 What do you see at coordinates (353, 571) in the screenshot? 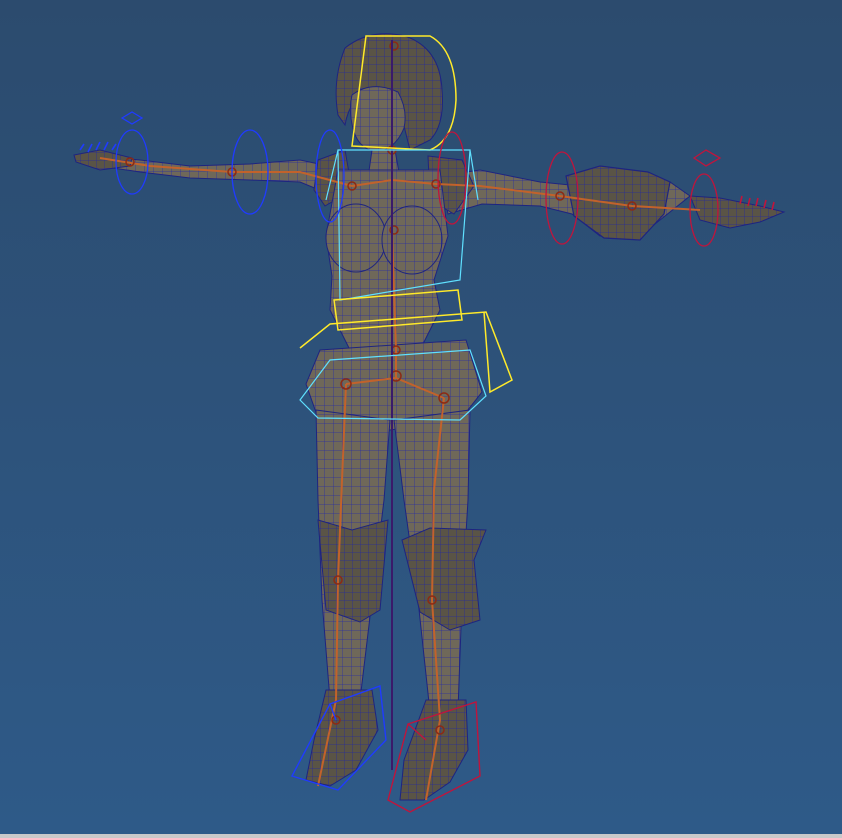
I see `knee-guard-left` at bounding box center [353, 571].